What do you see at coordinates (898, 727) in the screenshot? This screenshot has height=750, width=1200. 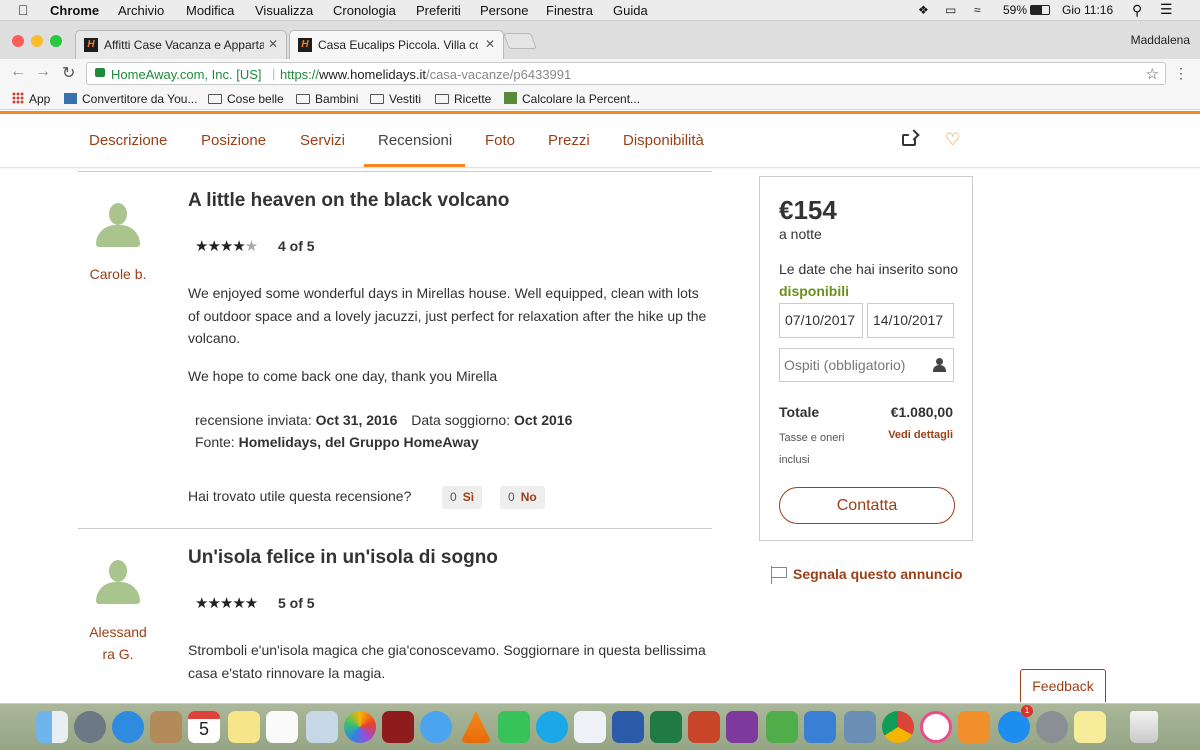 I see `chrome-icon` at bounding box center [898, 727].